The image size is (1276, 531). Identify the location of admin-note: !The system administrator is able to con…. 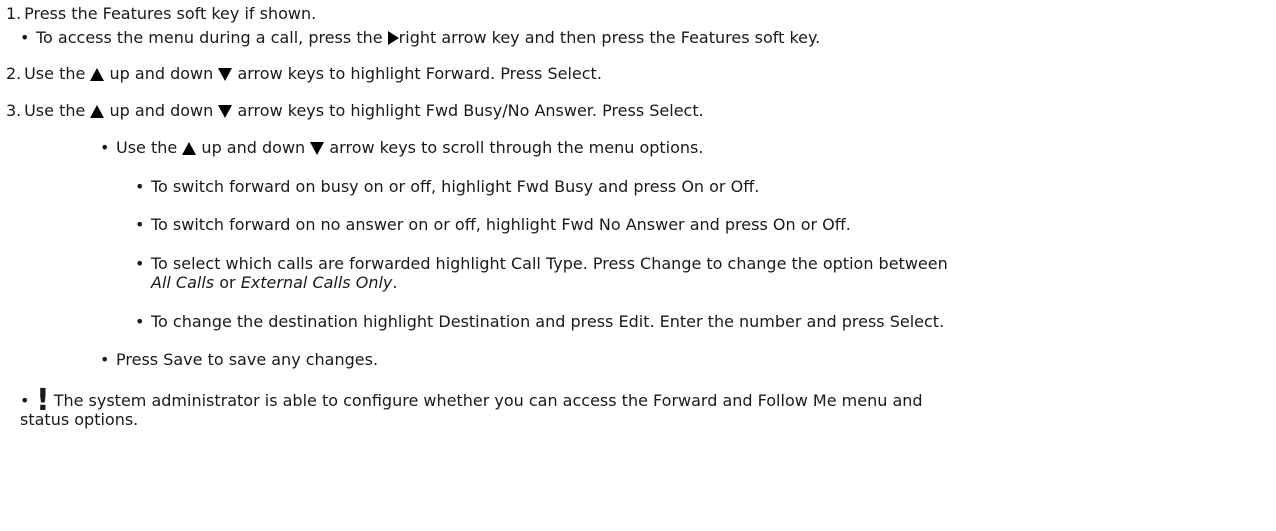
(471, 401).